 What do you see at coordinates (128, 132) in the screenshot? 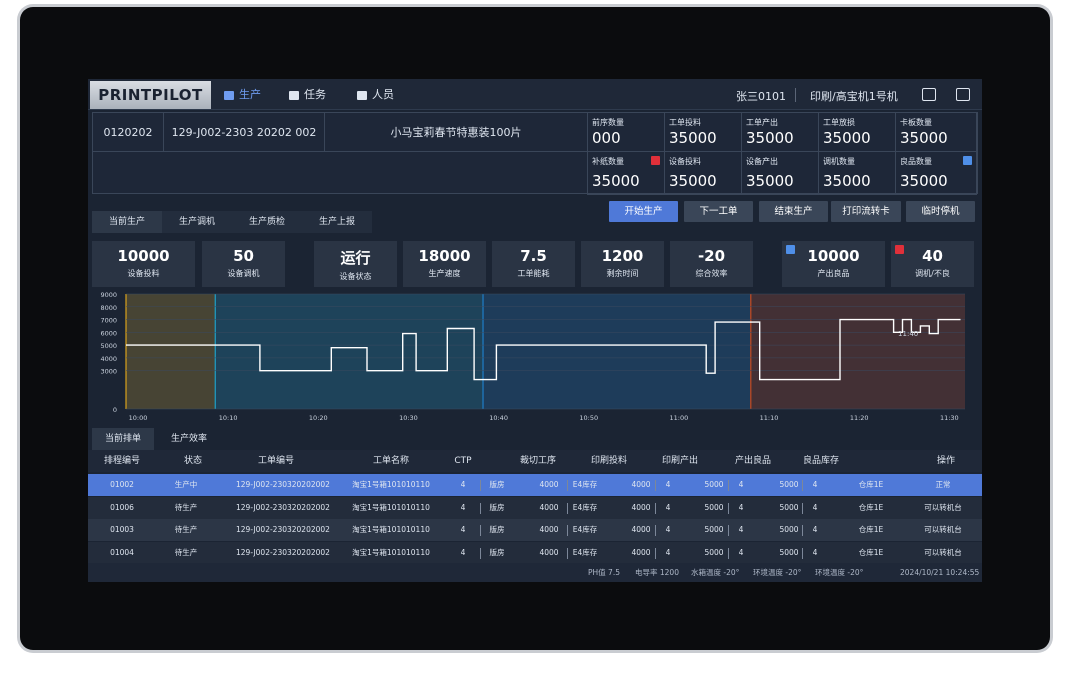
I see `order-id: 0120202` at bounding box center [128, 132].